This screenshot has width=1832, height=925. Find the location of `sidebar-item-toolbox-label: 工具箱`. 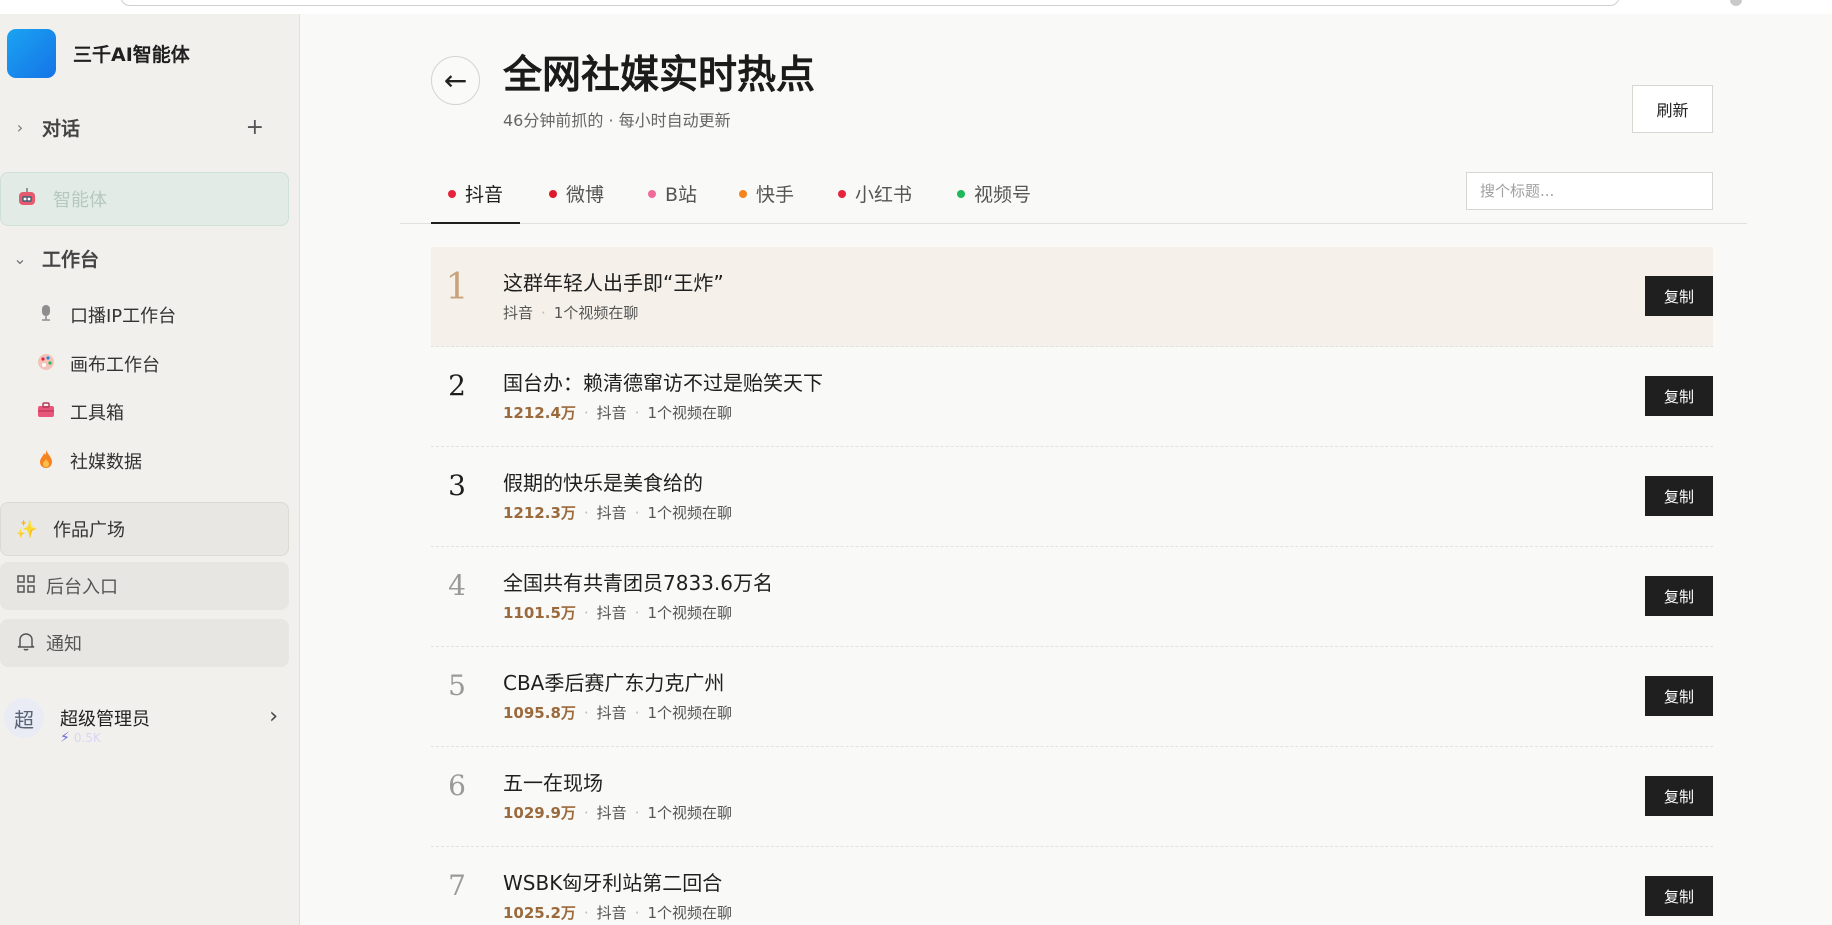

sidebar-item-toolbox-label: 工具箱 is located at coordinates (97, 413).